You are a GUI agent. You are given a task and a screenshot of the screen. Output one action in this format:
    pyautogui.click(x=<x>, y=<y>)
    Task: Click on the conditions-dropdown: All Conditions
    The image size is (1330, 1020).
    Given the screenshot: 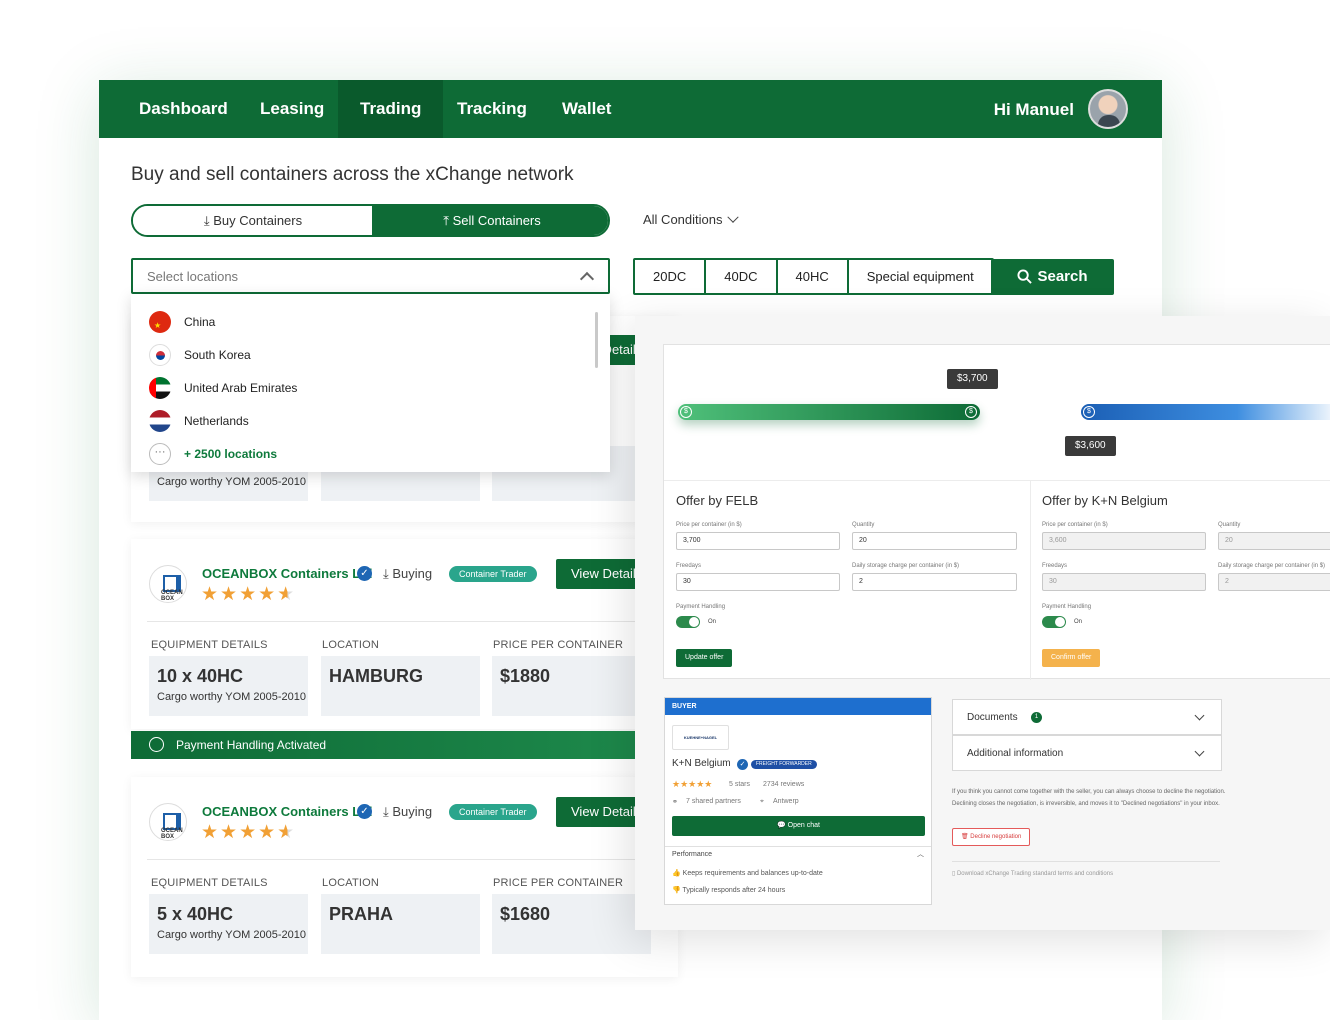 What is the action you would take?
    pyautogui.click(x=691, y=219)
    